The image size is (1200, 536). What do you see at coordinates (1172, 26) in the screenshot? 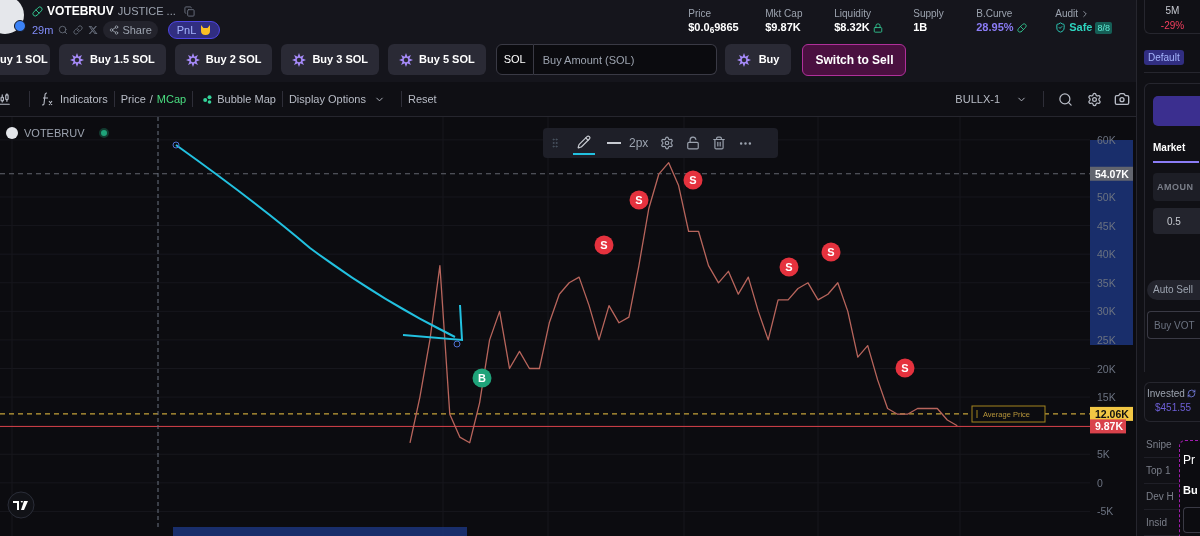
I see `price-change: -29%` at bounding box center [1172, 26].